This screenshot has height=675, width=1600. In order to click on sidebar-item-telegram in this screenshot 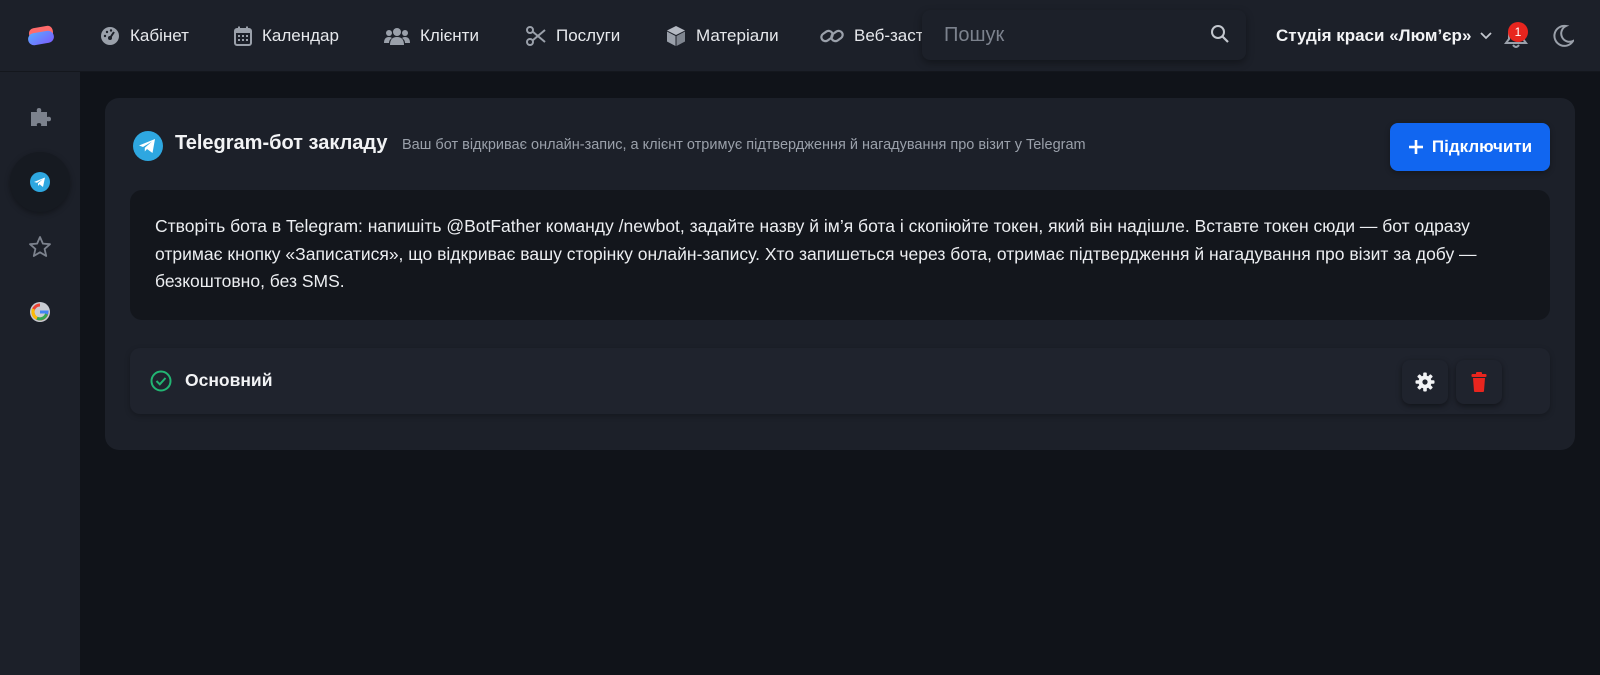, I will do `click(40, 182)`.